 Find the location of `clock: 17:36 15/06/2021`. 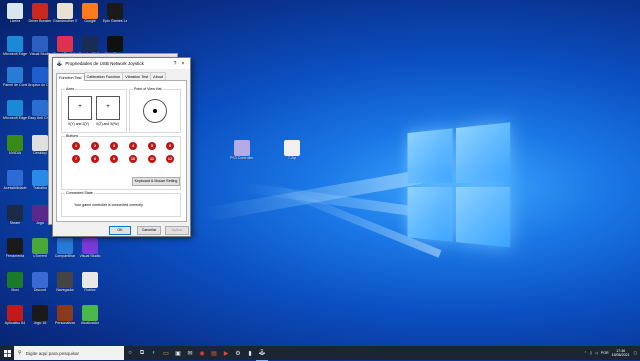

clock: 17:36 15/06/2021 is located at coordinates (621, 353).